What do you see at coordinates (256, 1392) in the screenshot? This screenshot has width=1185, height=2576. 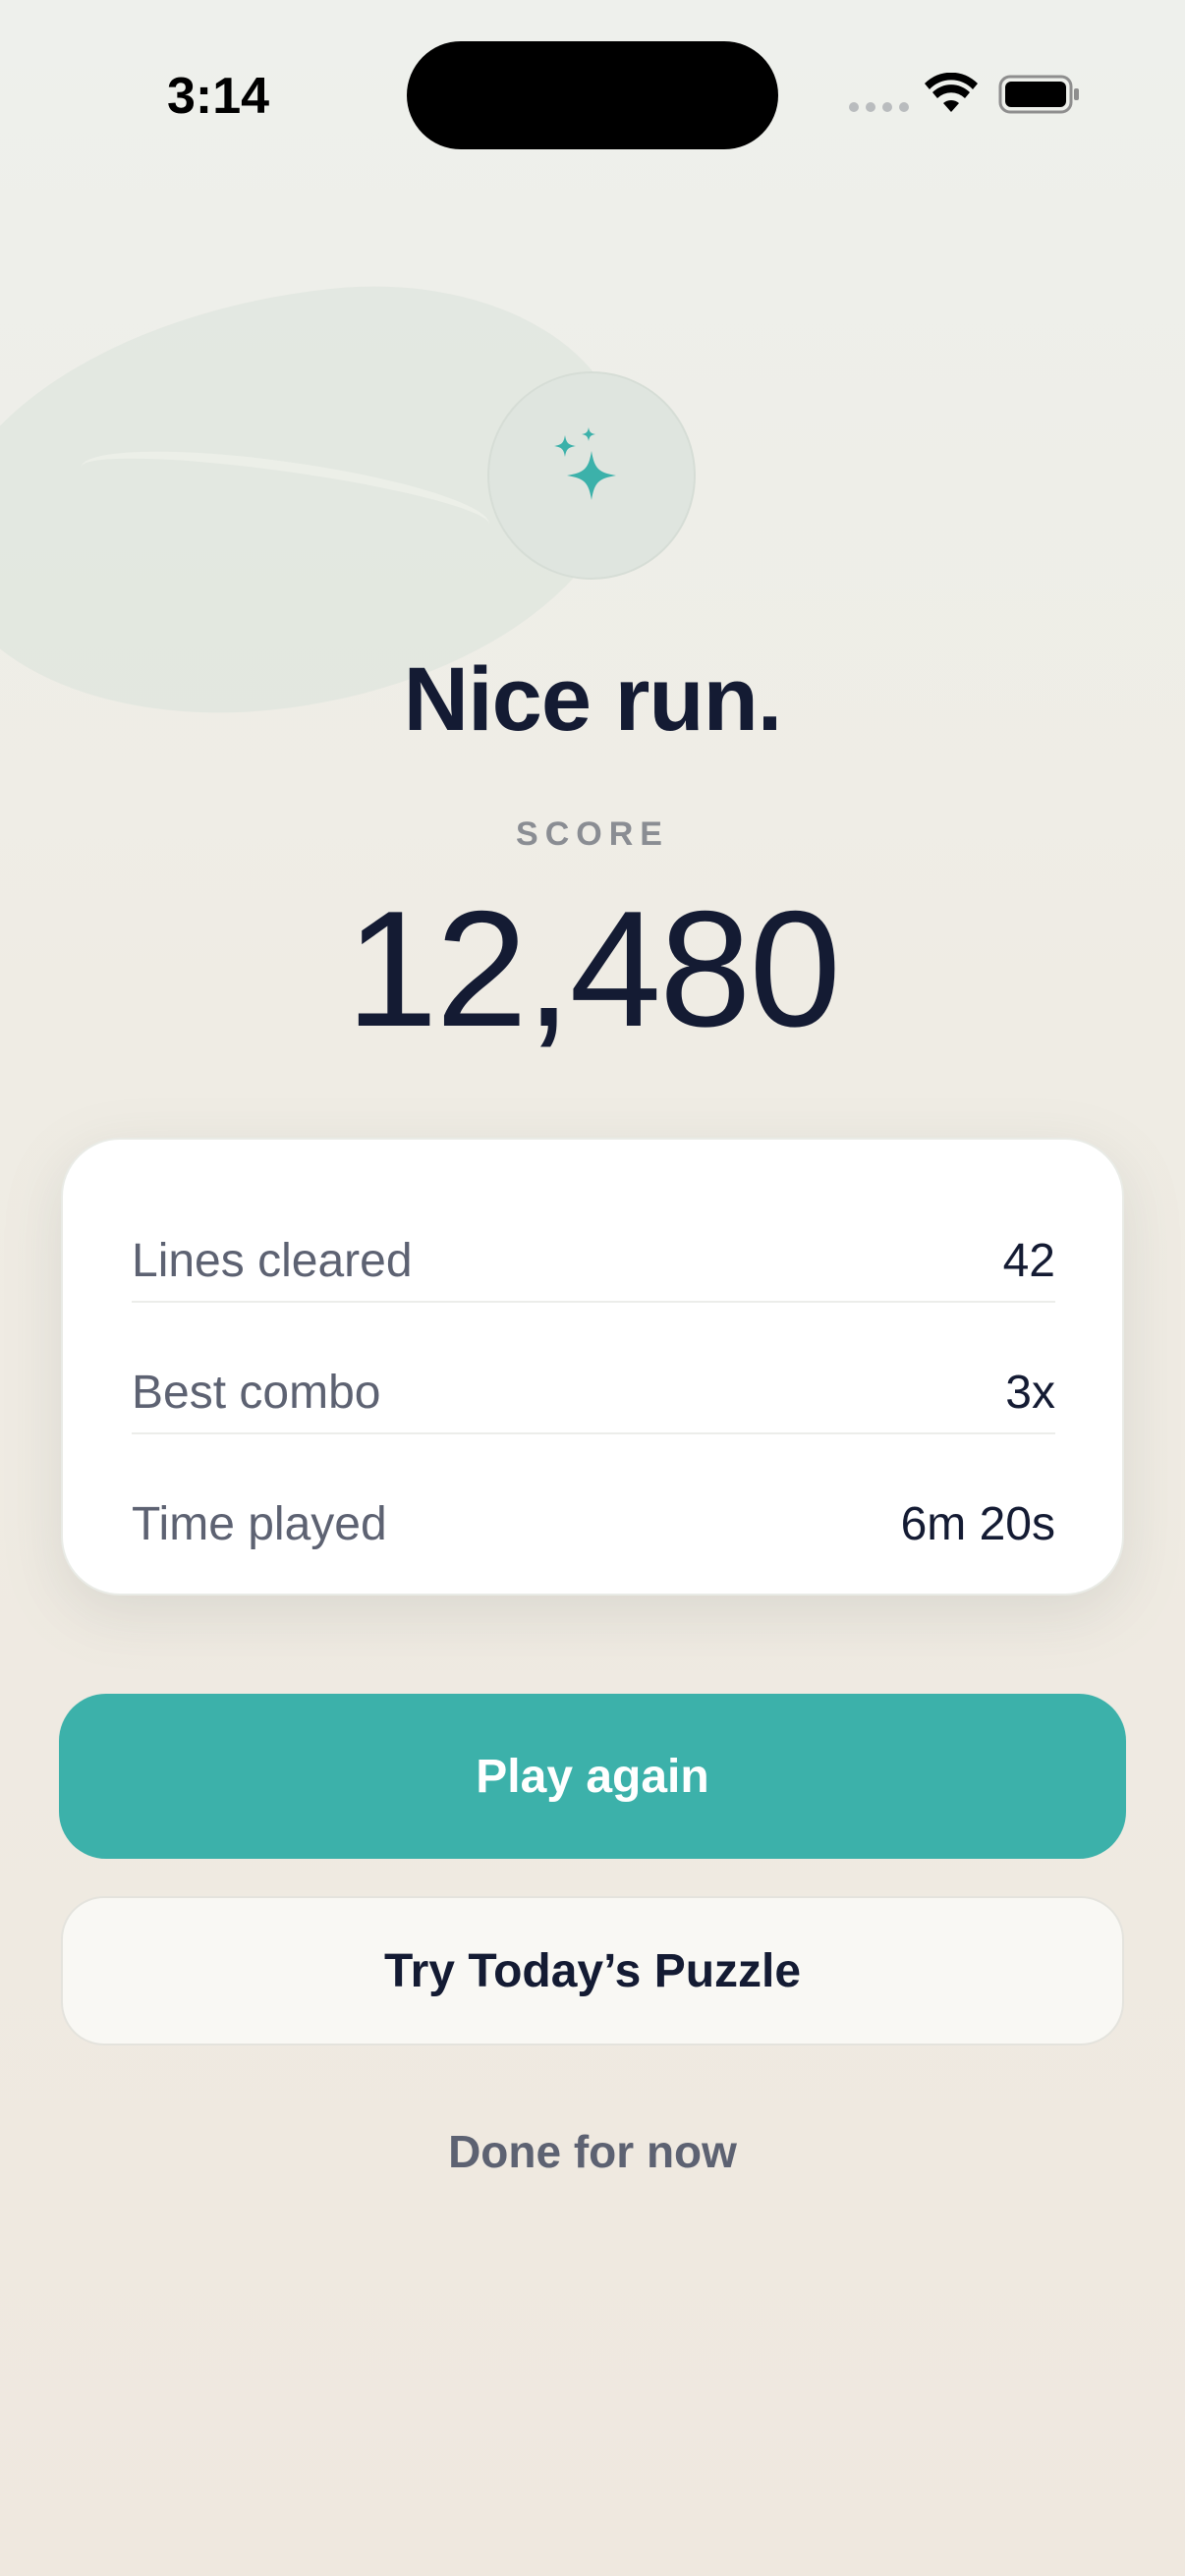 I see `stat-label: Best combo` at bounding box center [256, 1392].